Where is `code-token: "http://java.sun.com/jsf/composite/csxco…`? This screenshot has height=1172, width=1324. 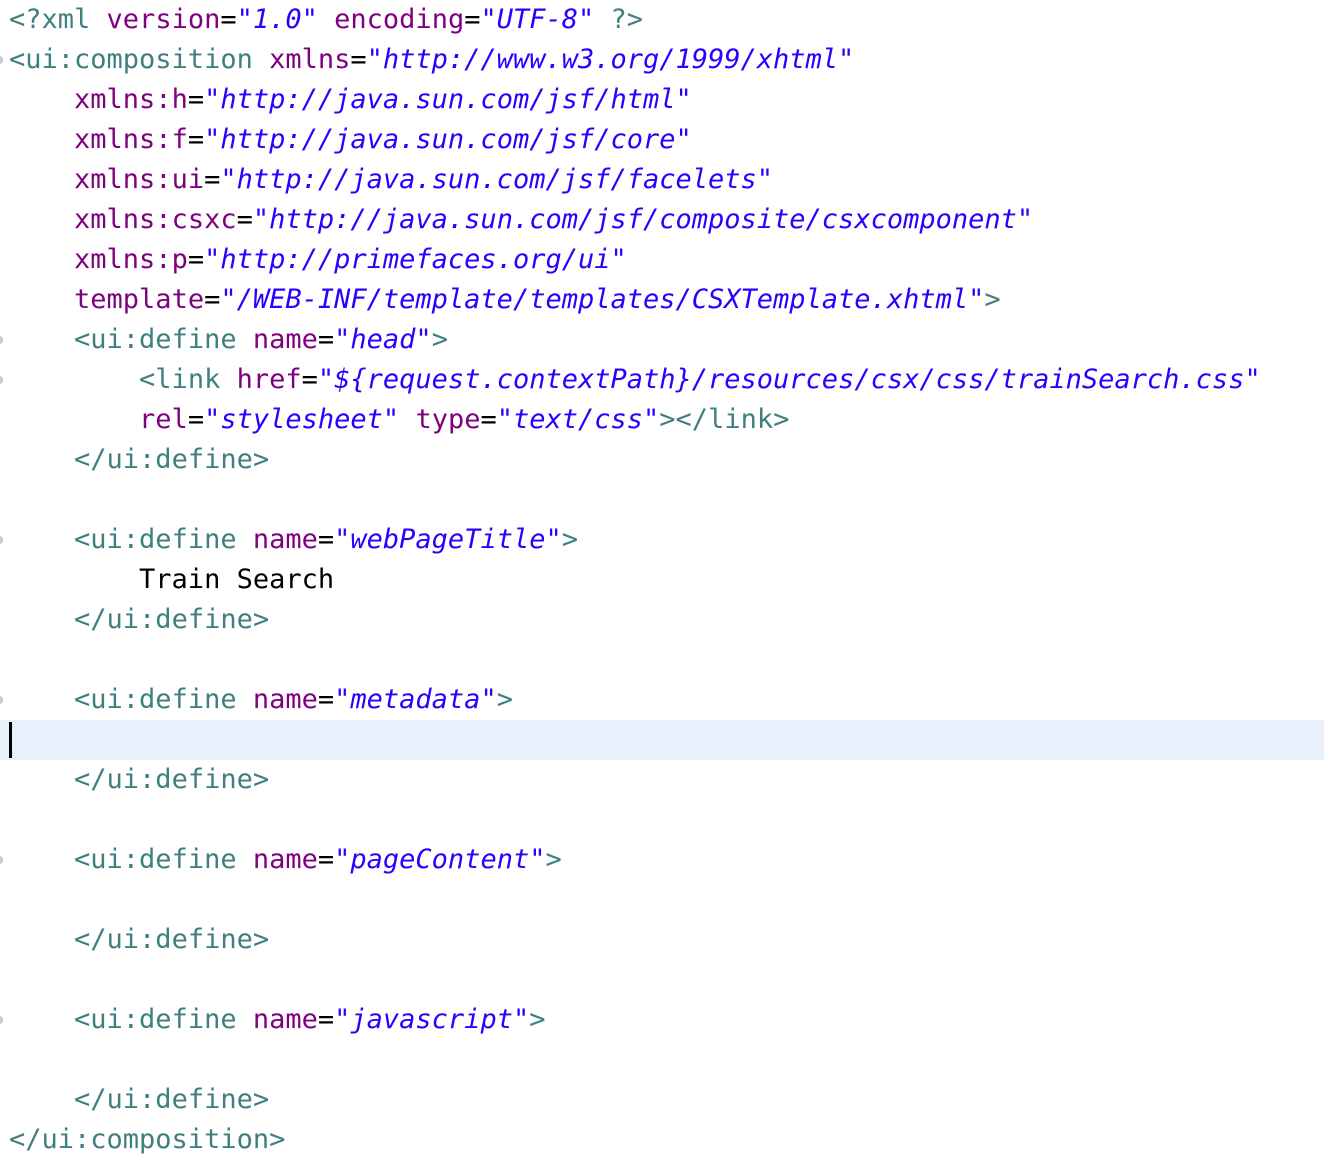
code-token: "http://java.sun.com/jsf/composite/csxco… is located at coordinates (643, 219).